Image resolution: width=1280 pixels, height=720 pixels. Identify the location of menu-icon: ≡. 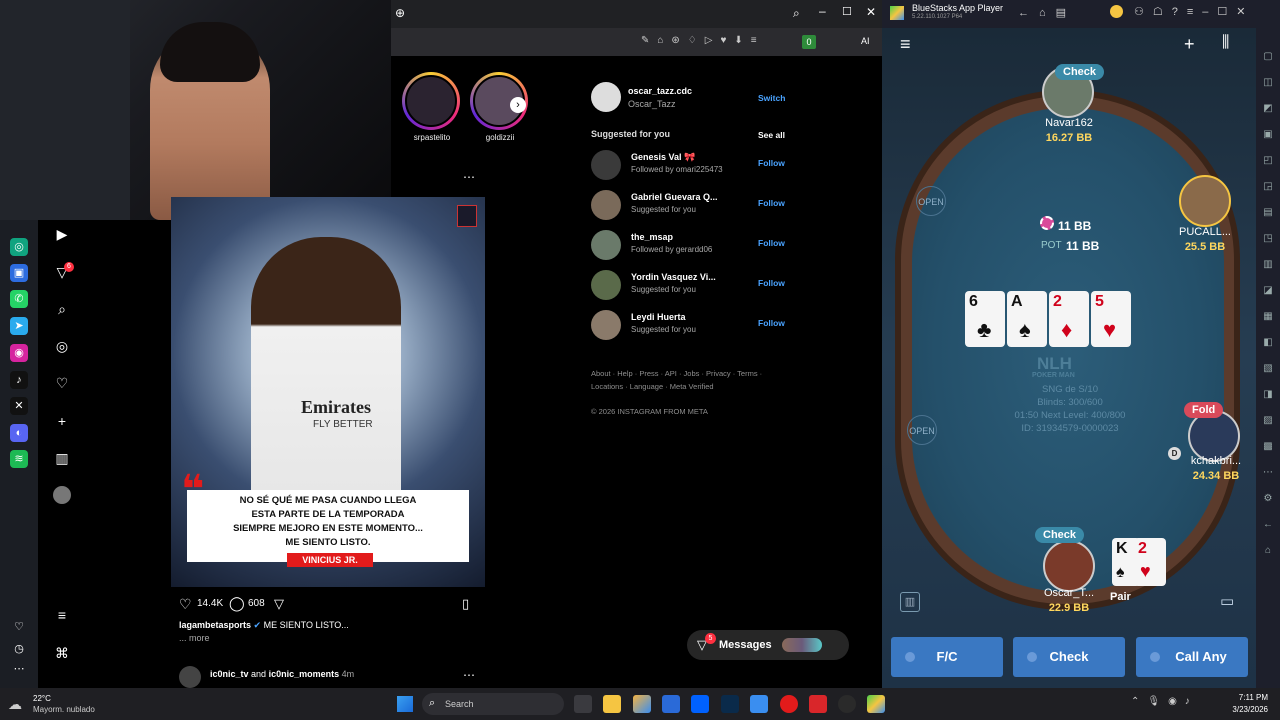
(62, 615).